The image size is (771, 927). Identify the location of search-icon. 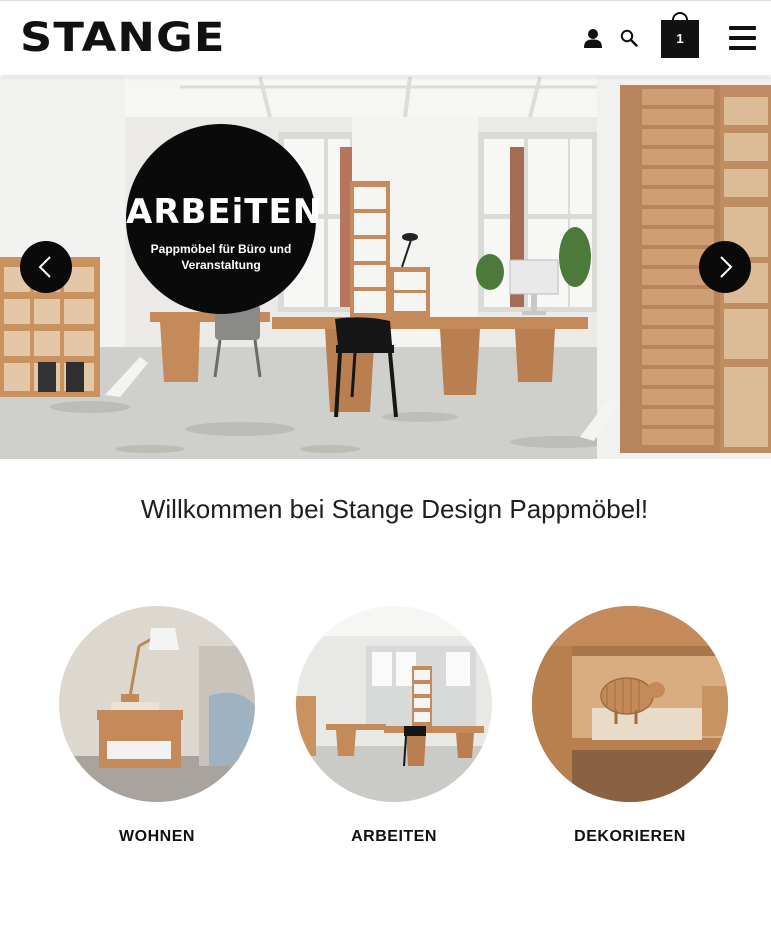
(629, 38).